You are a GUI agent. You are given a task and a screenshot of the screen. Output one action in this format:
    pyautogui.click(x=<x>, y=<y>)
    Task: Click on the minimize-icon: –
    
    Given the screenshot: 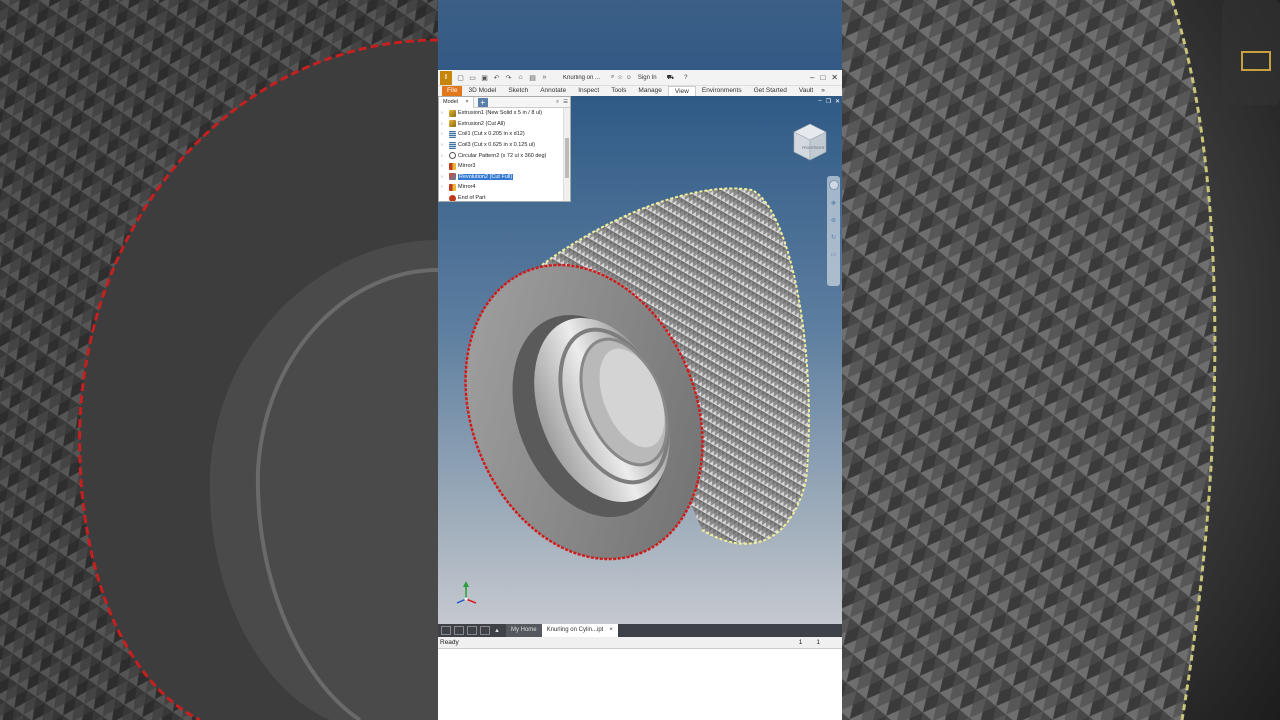 What is the action you would take?
    pyautogui.click(x=812, y=77)
    